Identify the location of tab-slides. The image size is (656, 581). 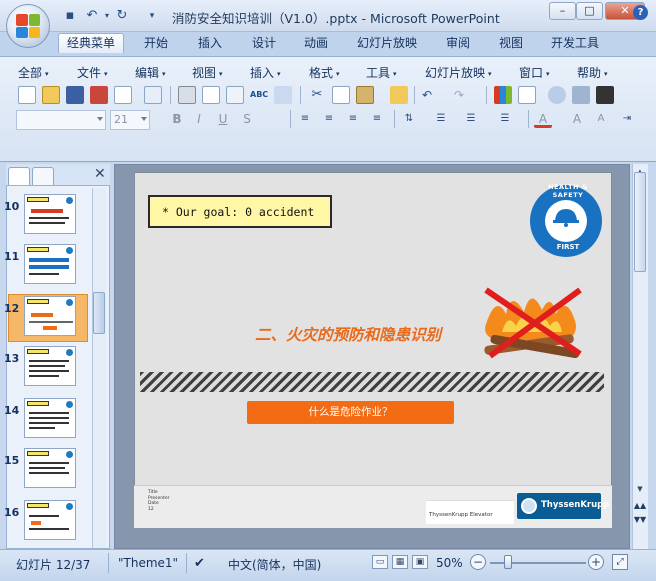
(19, 176).